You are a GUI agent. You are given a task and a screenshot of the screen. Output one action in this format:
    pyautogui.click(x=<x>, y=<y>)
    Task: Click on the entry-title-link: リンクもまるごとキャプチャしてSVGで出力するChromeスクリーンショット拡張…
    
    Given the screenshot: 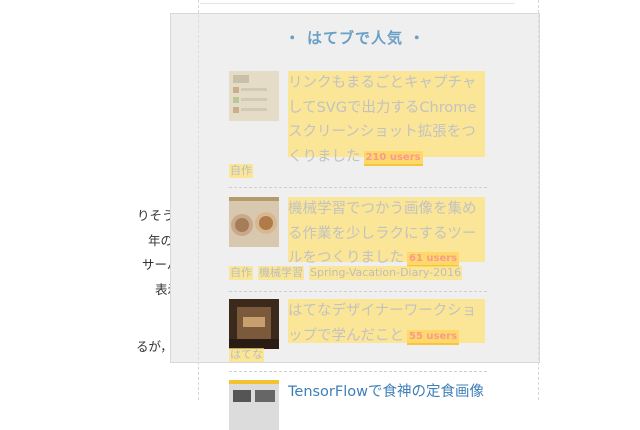 What is the action you would take?
    pyautogui.click(x=386, y=118)
    